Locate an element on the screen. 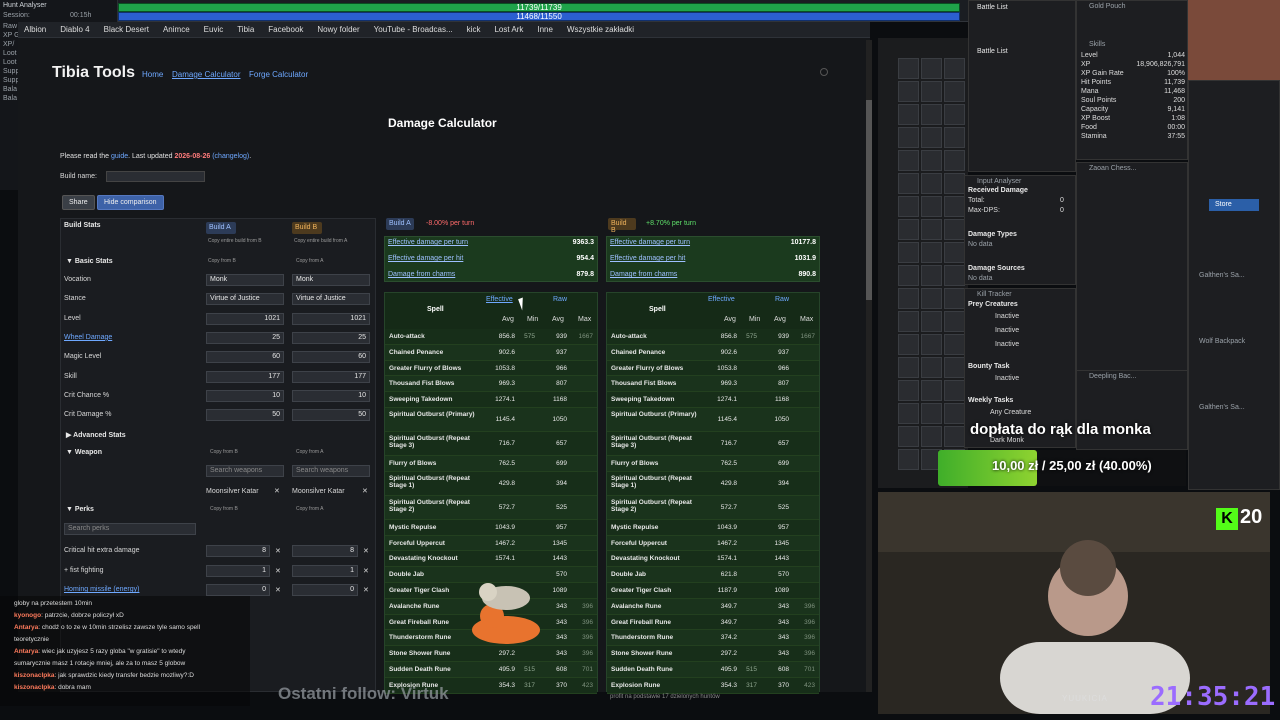 This screenshot has width=1280, height=720. nav-forge-calculator: Forge Calculator is located at coordinates (278, 74).